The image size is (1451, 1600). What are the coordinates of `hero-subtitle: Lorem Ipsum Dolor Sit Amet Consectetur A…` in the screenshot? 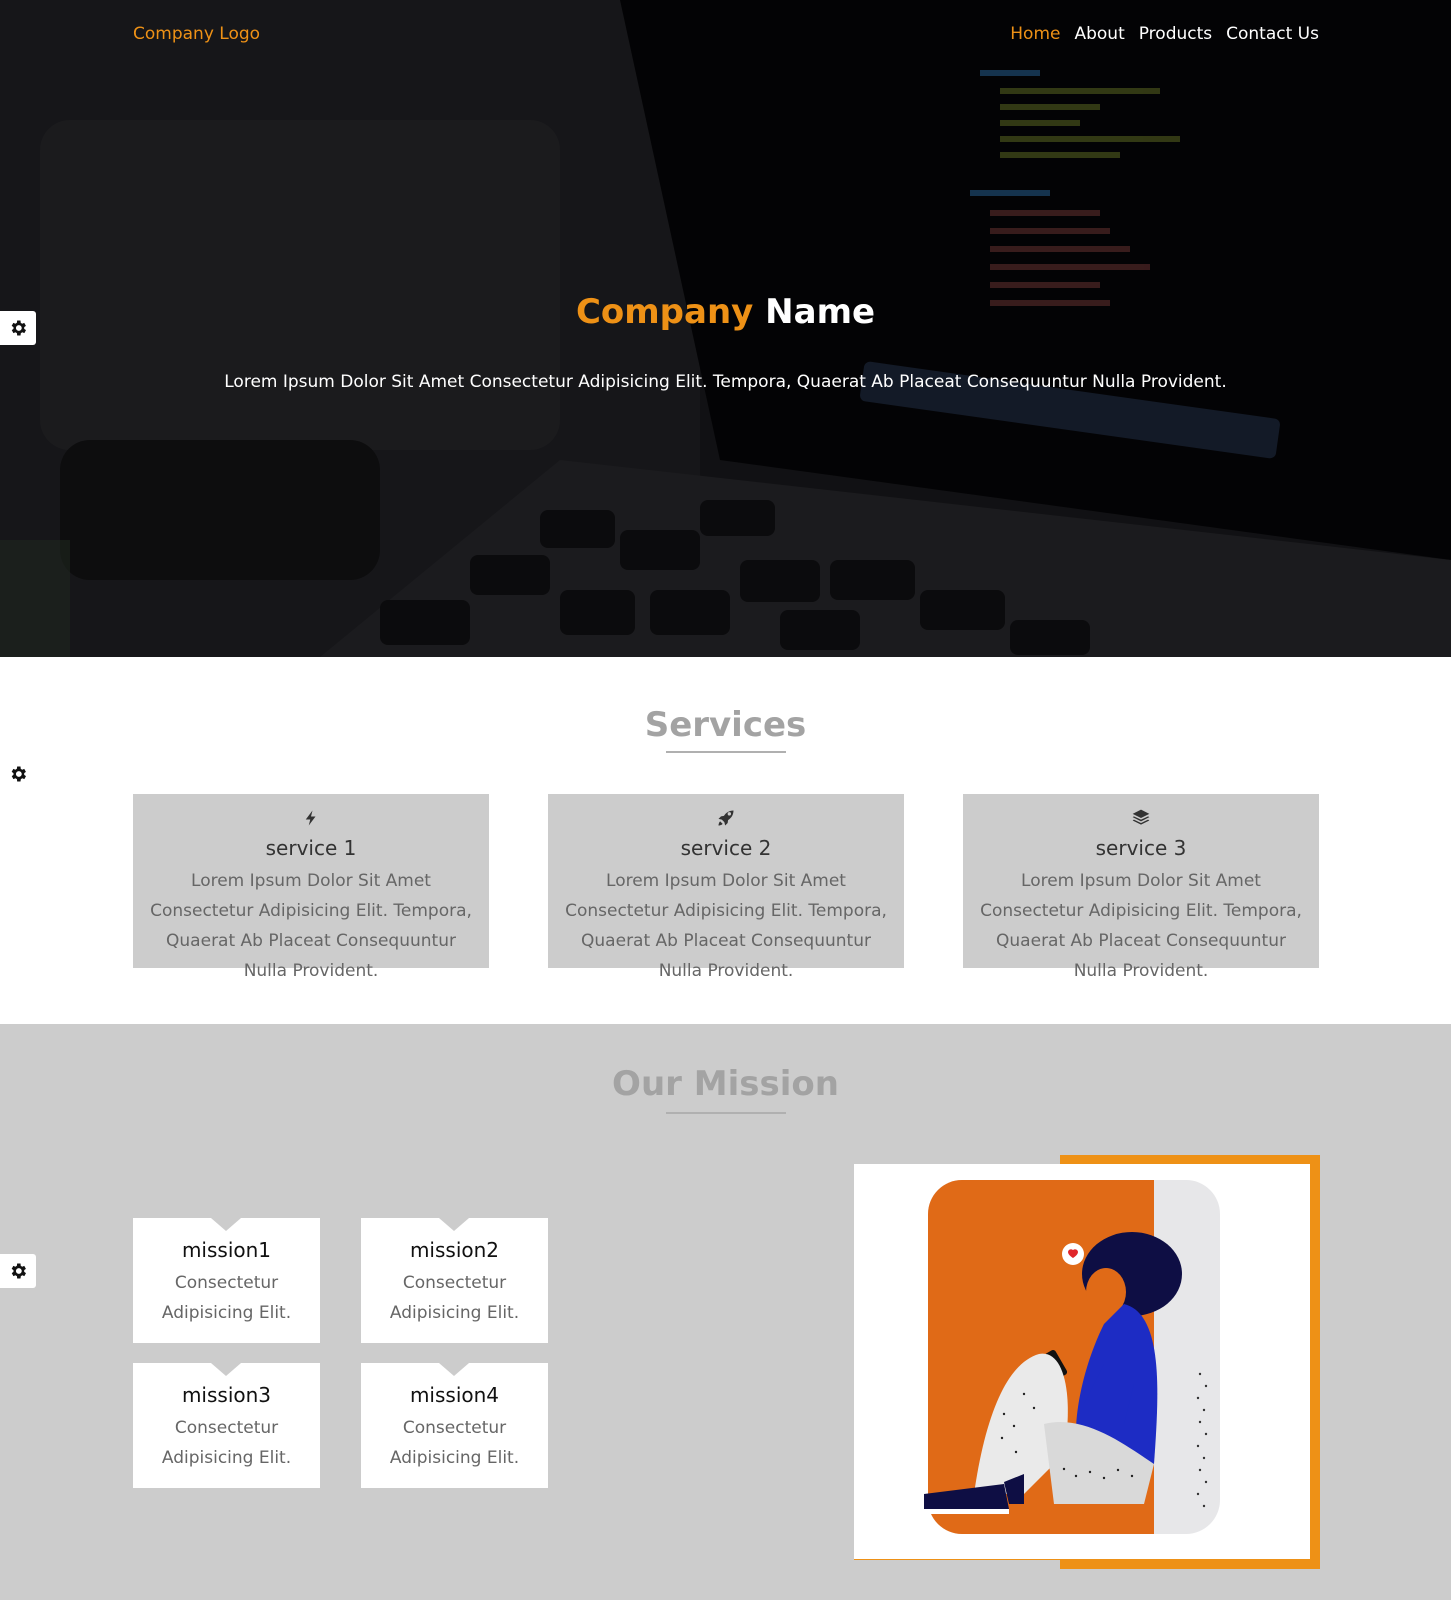 It's located at (725, 382).